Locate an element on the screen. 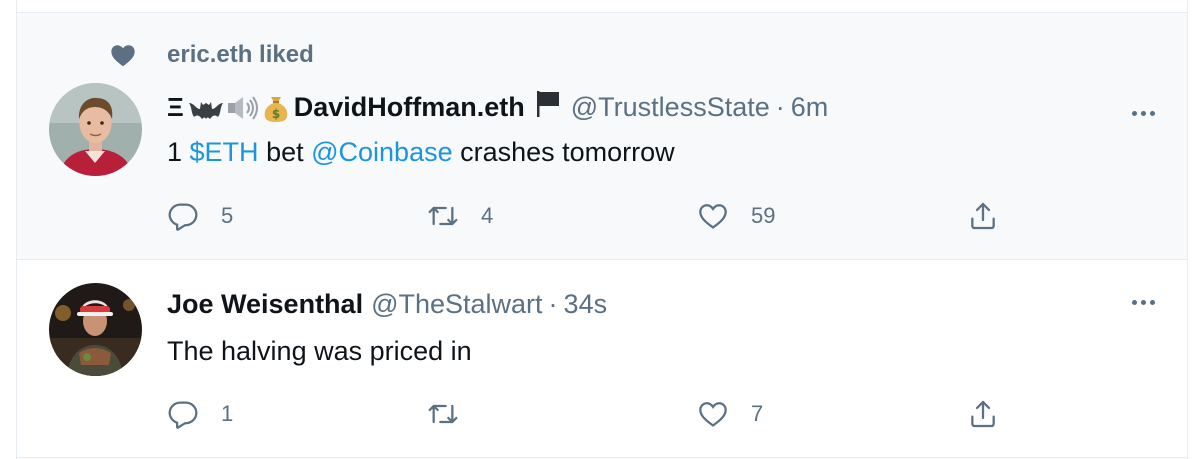  handle: @TheStalwart is located at coordinates (456, 304).